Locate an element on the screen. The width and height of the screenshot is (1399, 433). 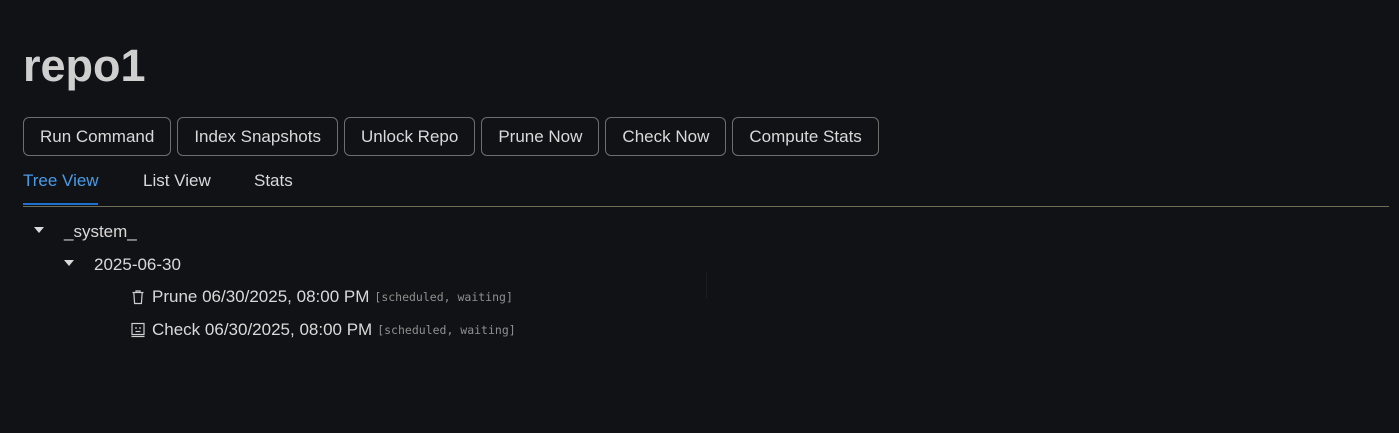
compute-stats-button: Compute Stats is located at coordinates (805, 136).